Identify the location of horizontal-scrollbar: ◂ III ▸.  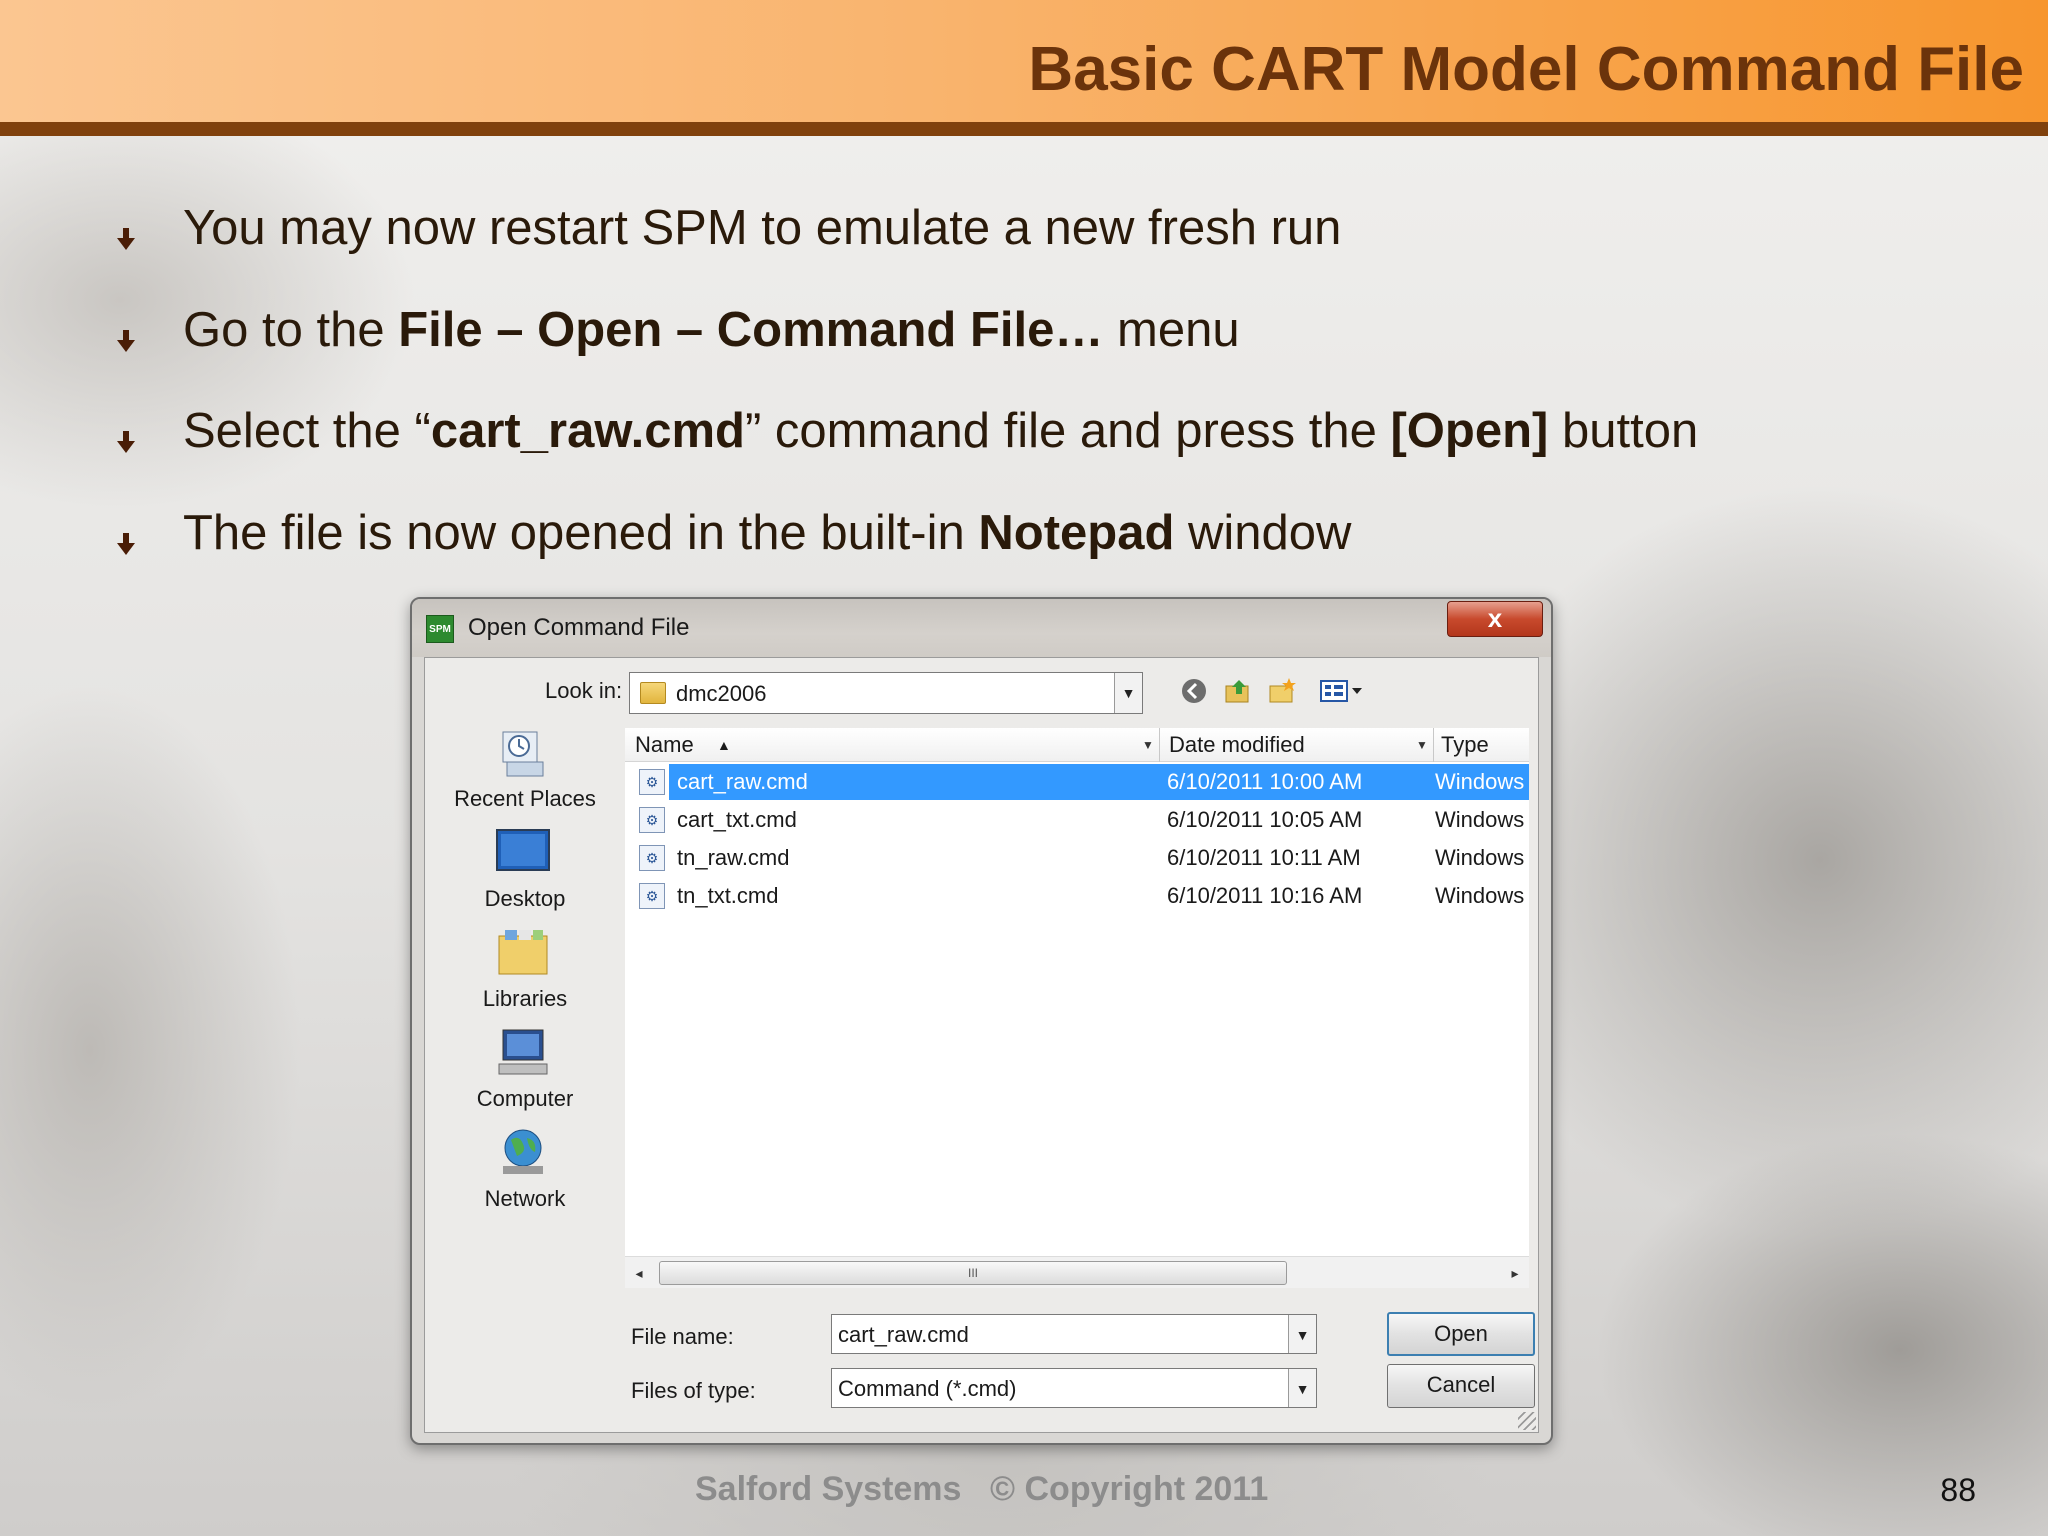
(1077, 1272).